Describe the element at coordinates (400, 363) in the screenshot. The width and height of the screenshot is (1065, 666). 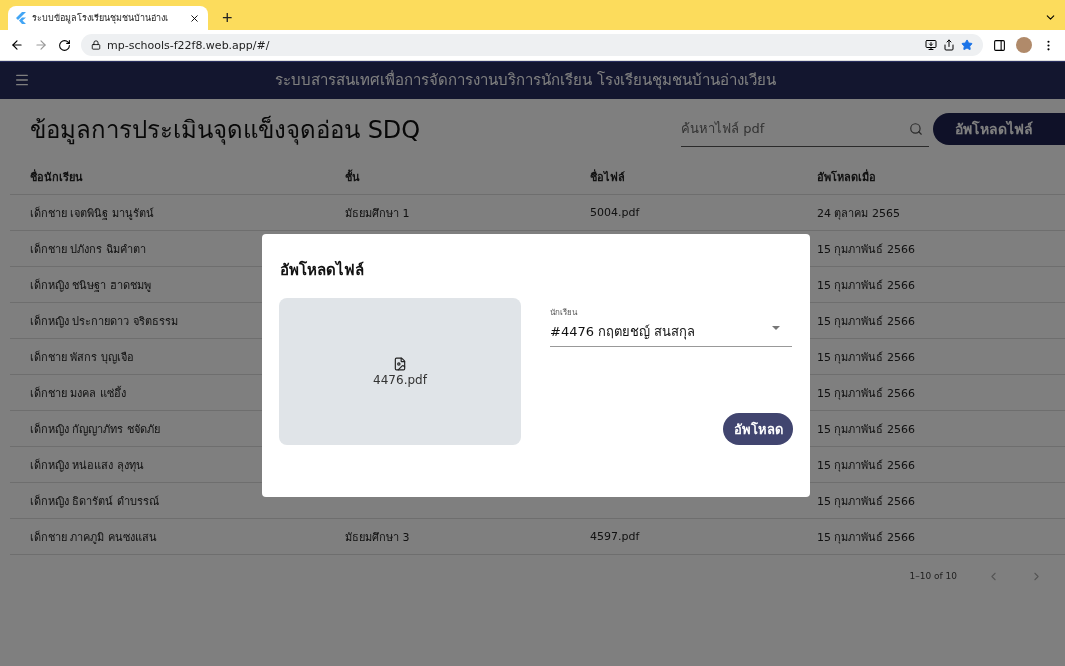
I see `file-icon` at that location.